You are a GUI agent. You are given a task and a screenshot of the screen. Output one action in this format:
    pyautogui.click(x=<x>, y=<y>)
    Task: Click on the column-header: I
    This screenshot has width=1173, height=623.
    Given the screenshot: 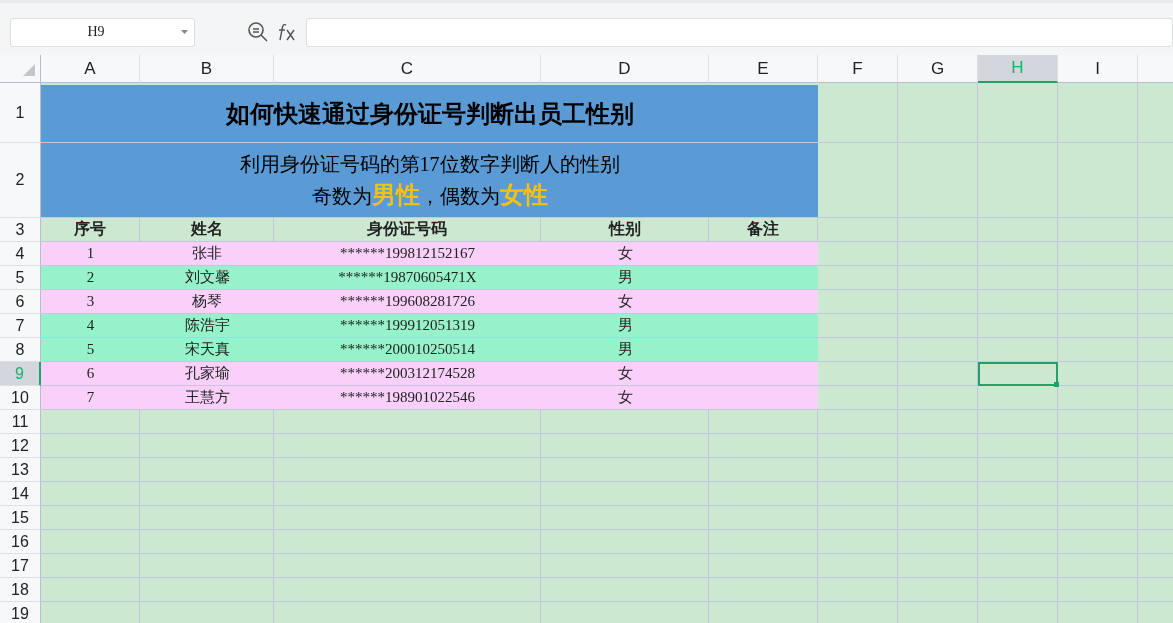 What is the action you would take?
    pyautogui.click(x=1098, y=69)
    